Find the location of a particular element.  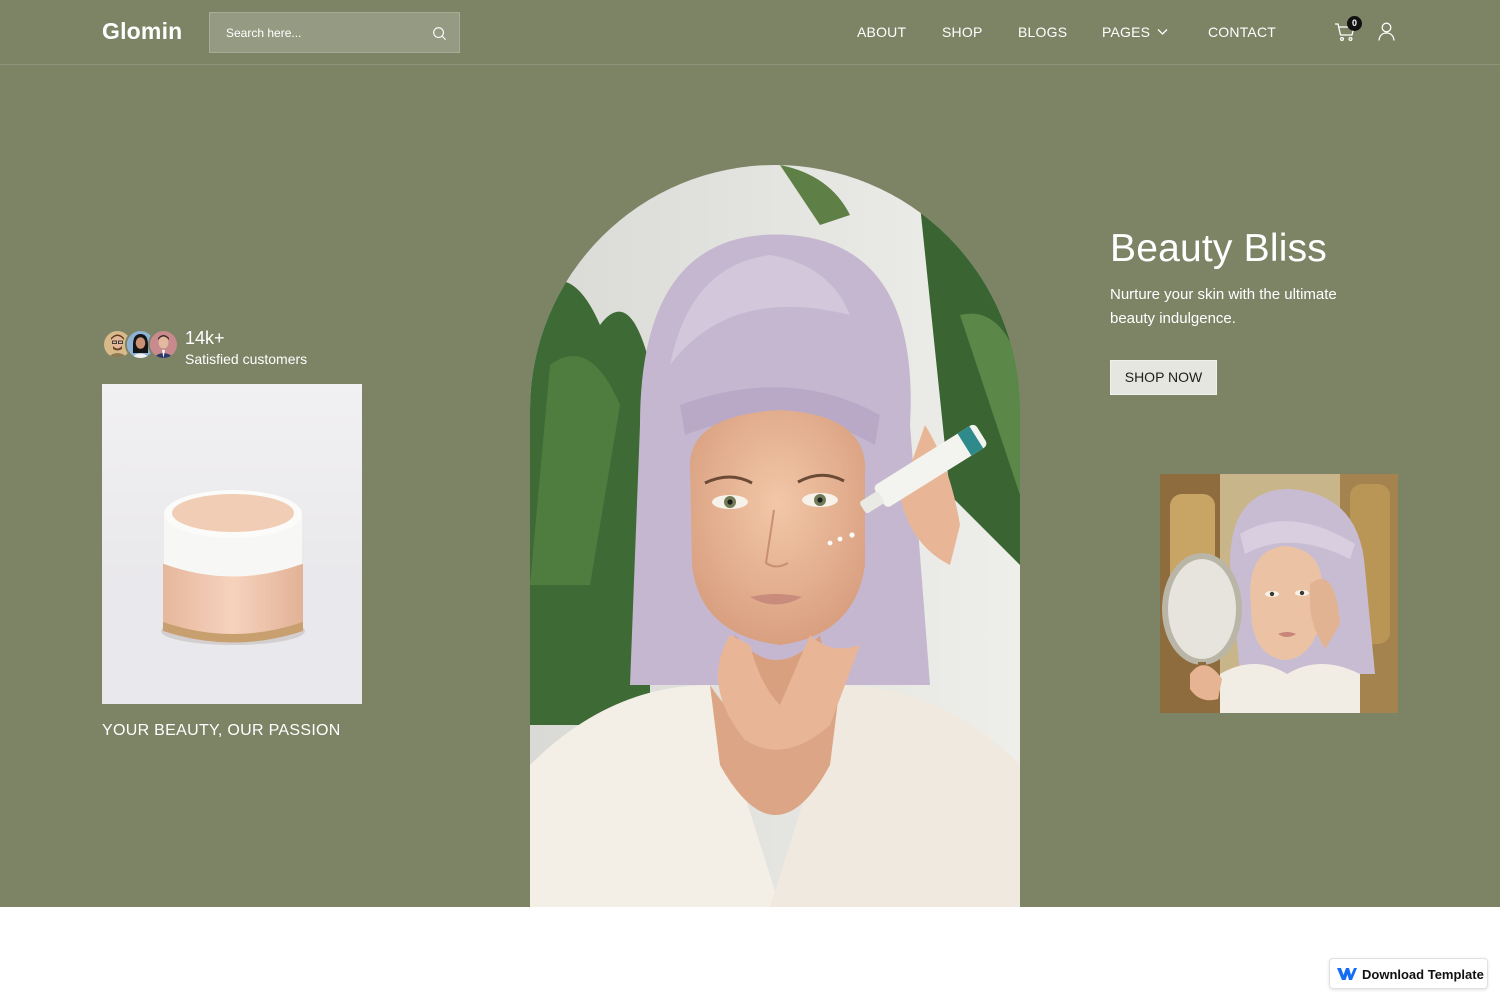

download-template-button: Download Template is located at coordinates (1408, 973).